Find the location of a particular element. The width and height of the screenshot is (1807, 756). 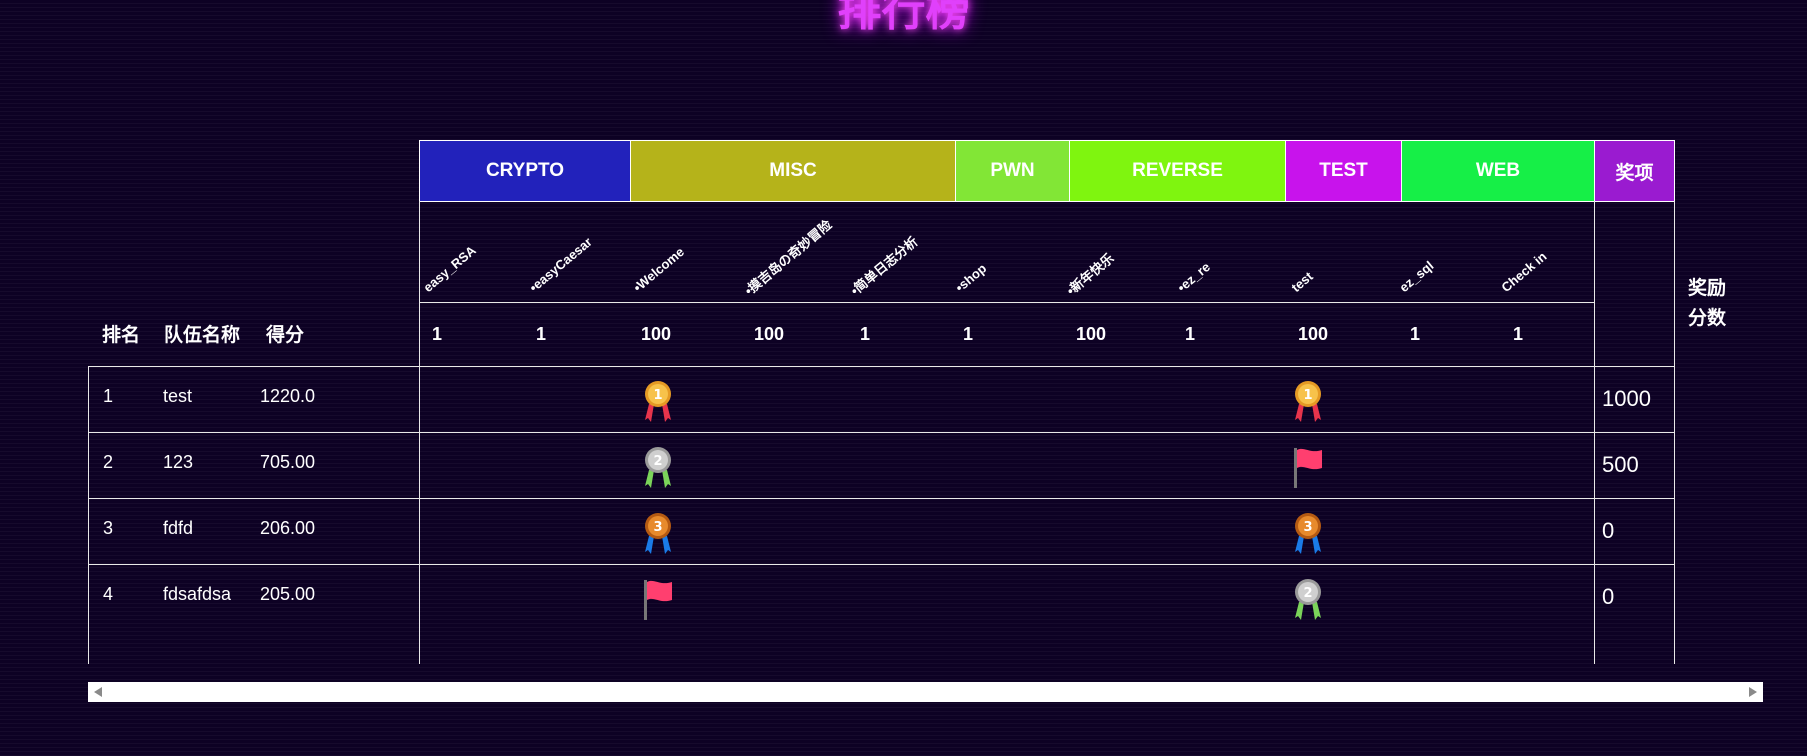

row-rank: 4 is located at coordinates (108, 594).